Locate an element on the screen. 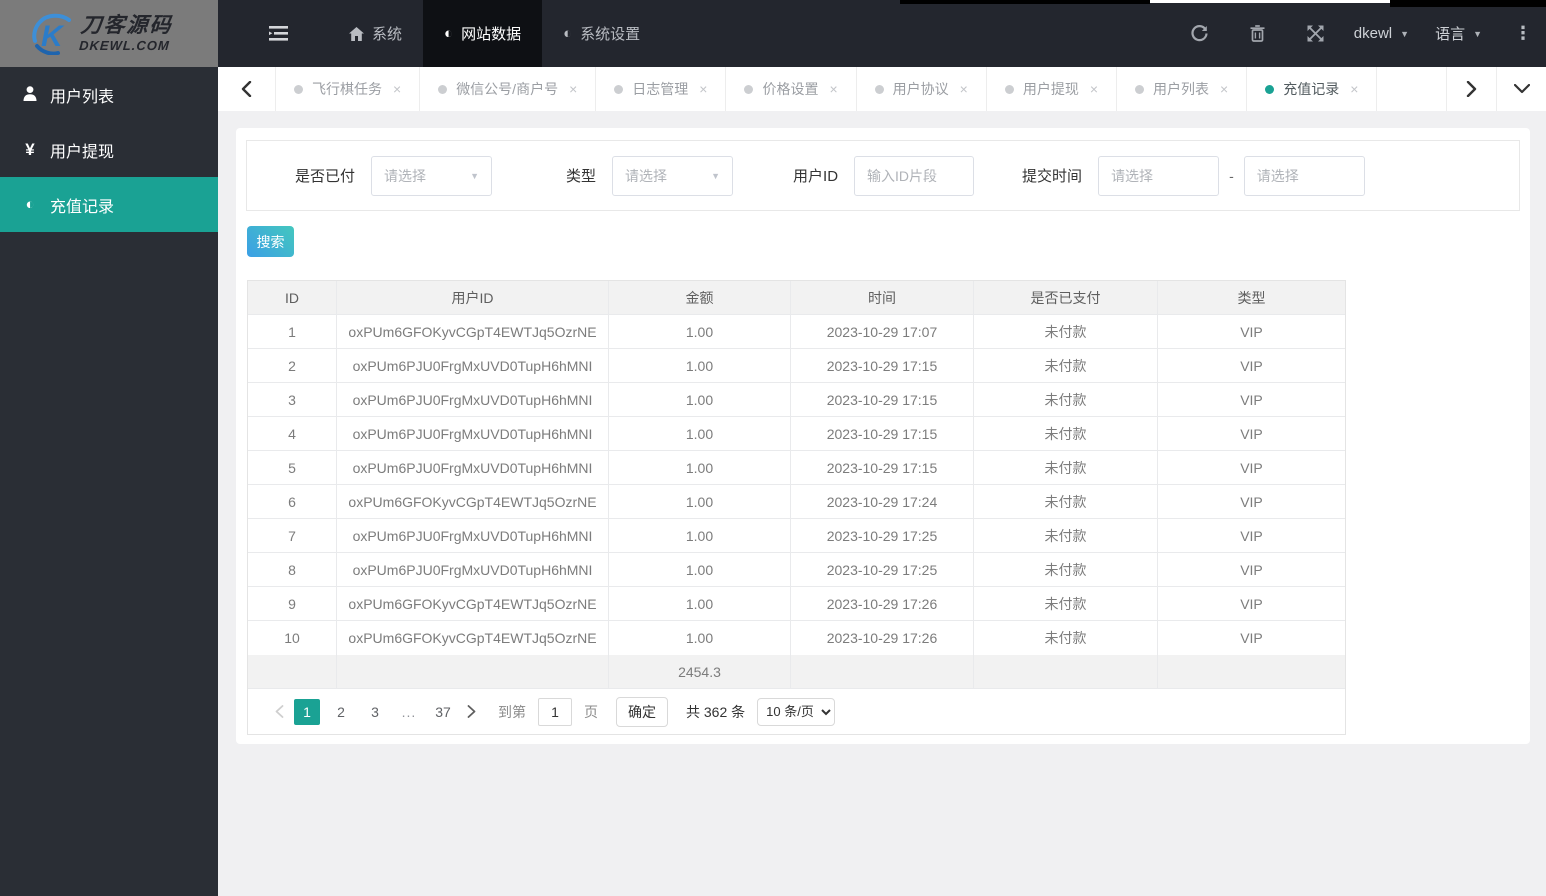 This screenshot has height=896, width=1546. tabs-menu-icon is located at coordinates (1521, 89).